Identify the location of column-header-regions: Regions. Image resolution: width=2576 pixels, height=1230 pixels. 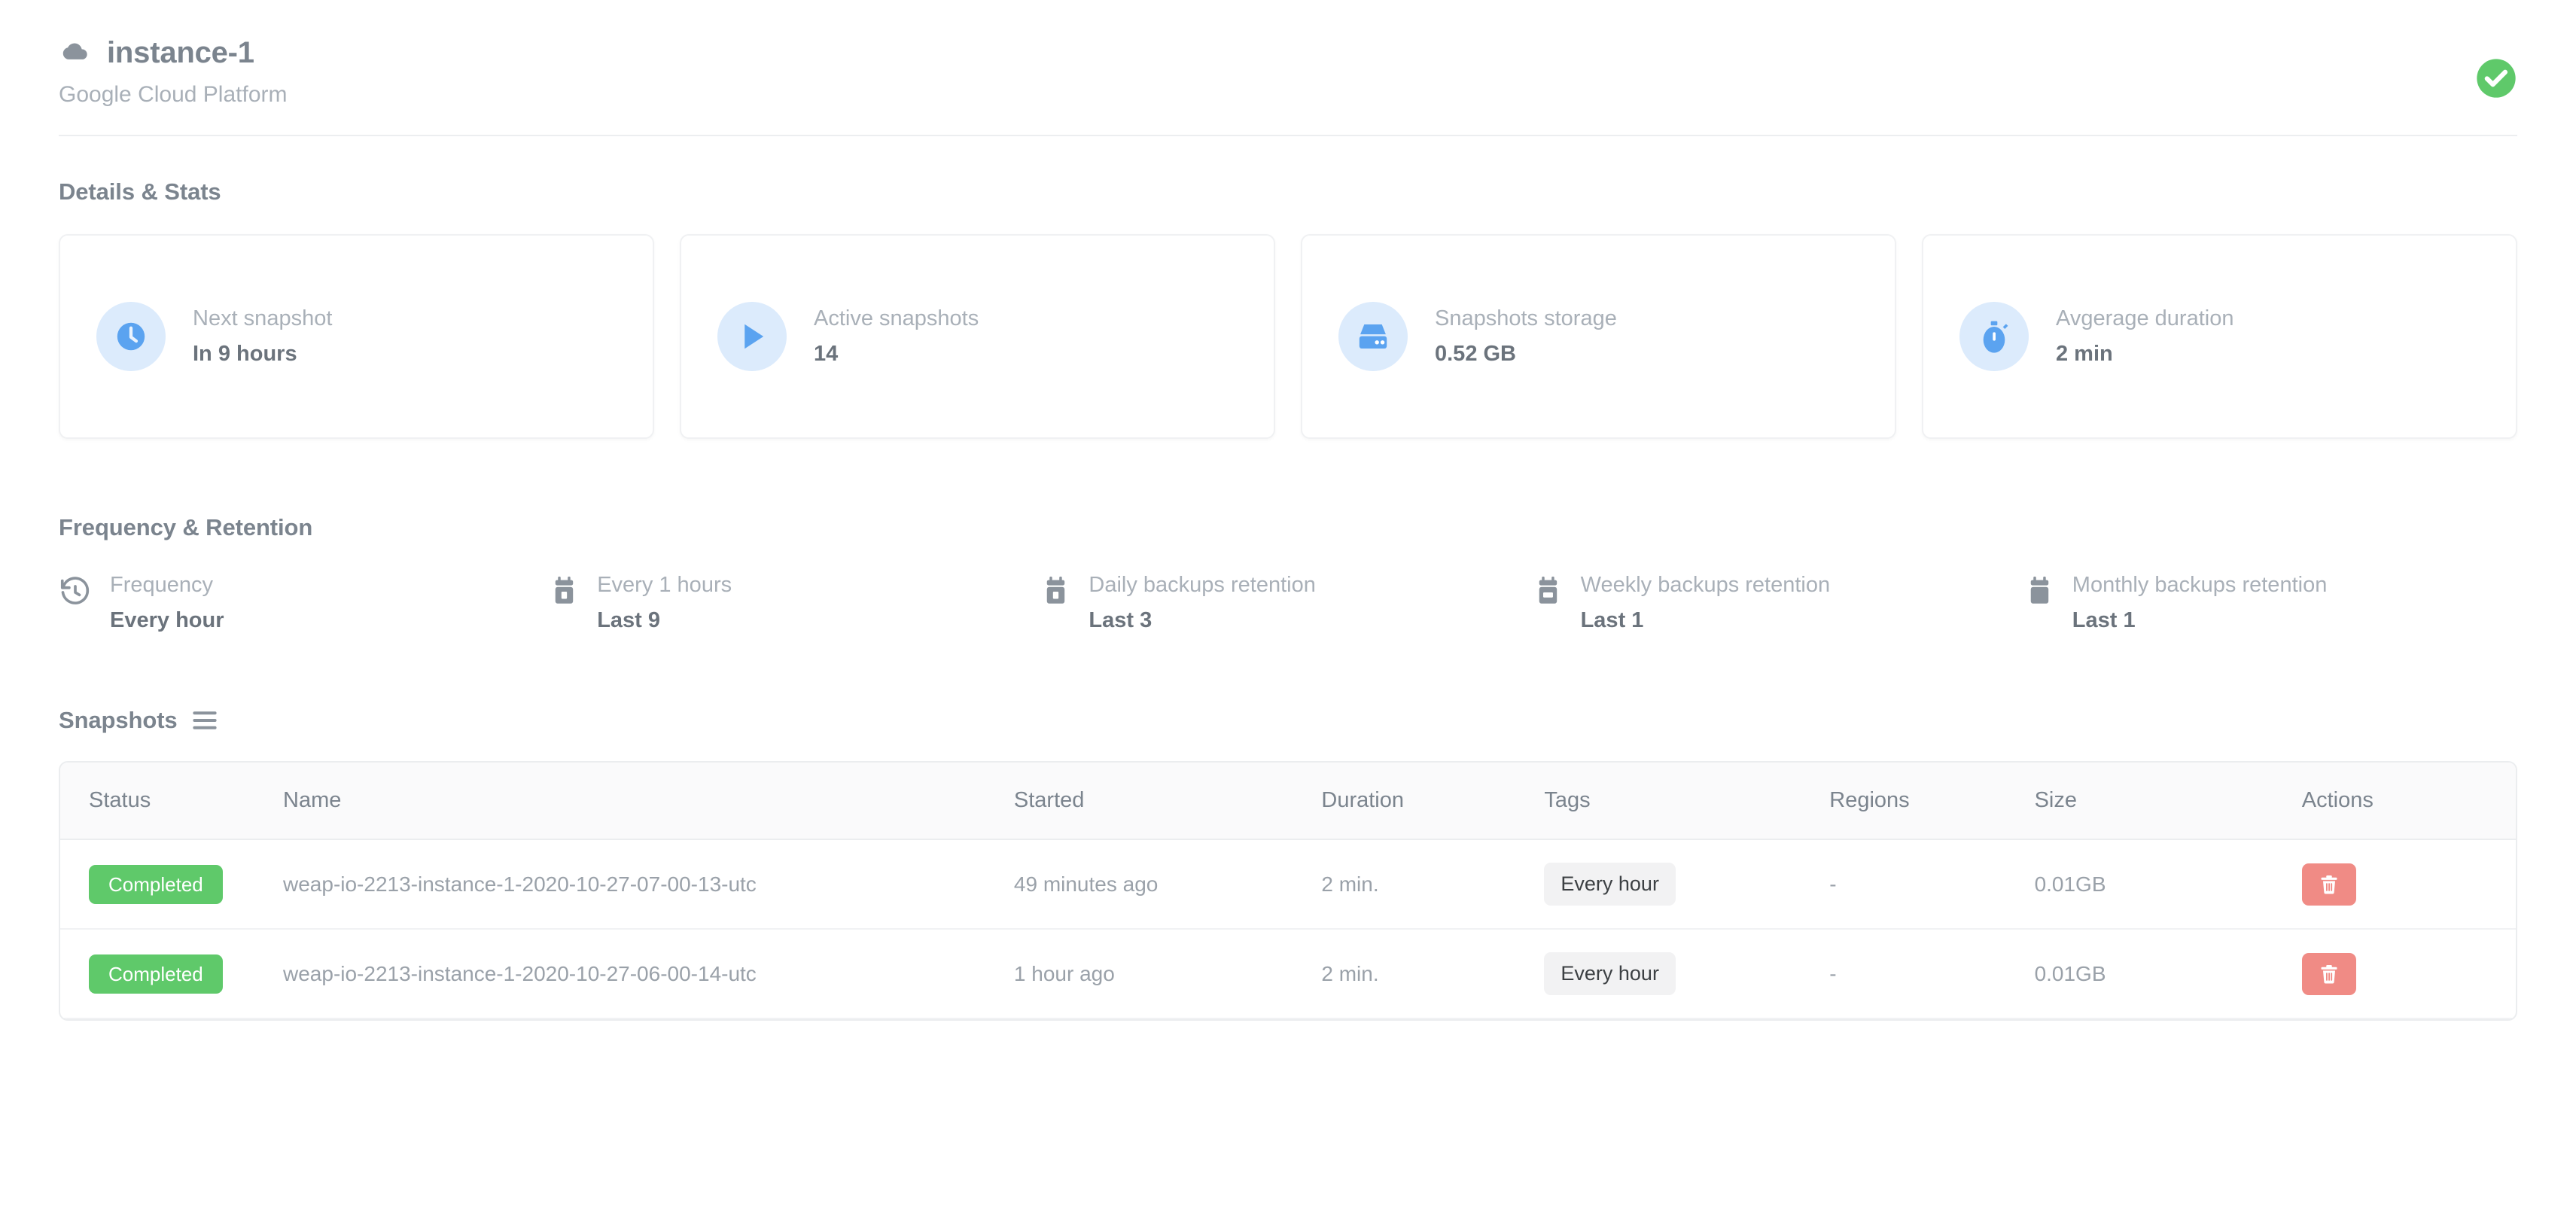
(1932, 801).